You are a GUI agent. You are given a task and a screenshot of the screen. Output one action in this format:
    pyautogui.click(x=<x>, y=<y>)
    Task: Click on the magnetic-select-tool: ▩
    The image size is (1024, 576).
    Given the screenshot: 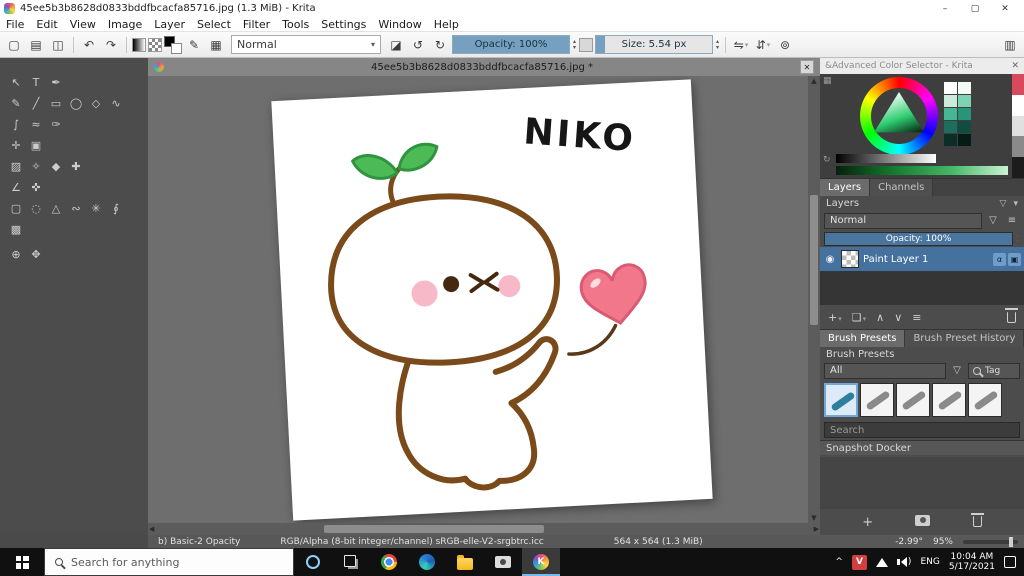 What is the action you would take?
    pyautogui.click(x=16, y=229)
    